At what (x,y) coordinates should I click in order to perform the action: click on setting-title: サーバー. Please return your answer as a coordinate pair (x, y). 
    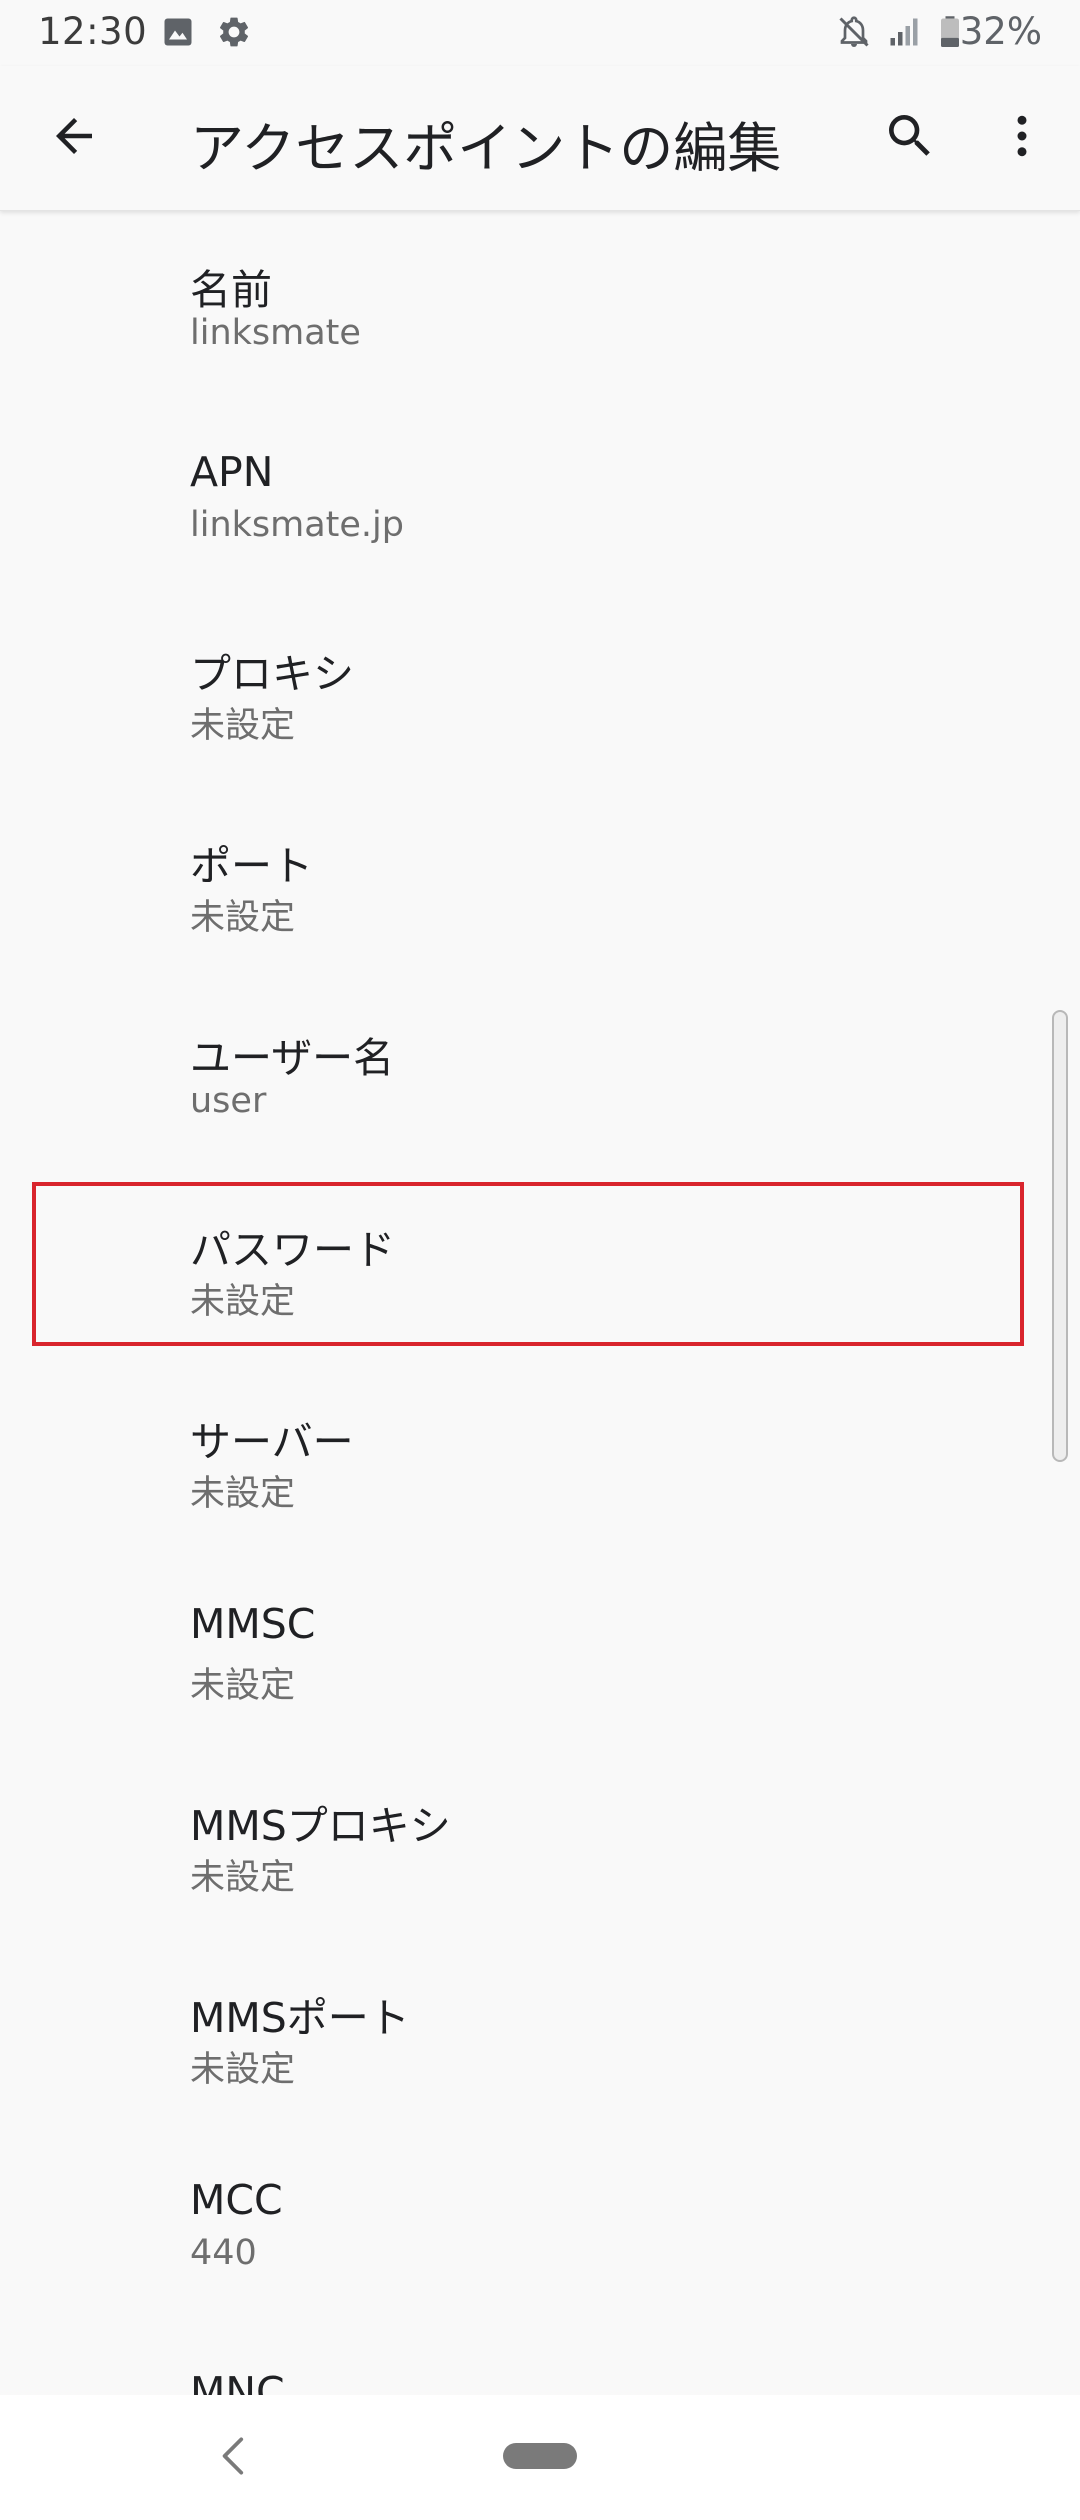
    Looking at the image, I should click on (272, 1442).